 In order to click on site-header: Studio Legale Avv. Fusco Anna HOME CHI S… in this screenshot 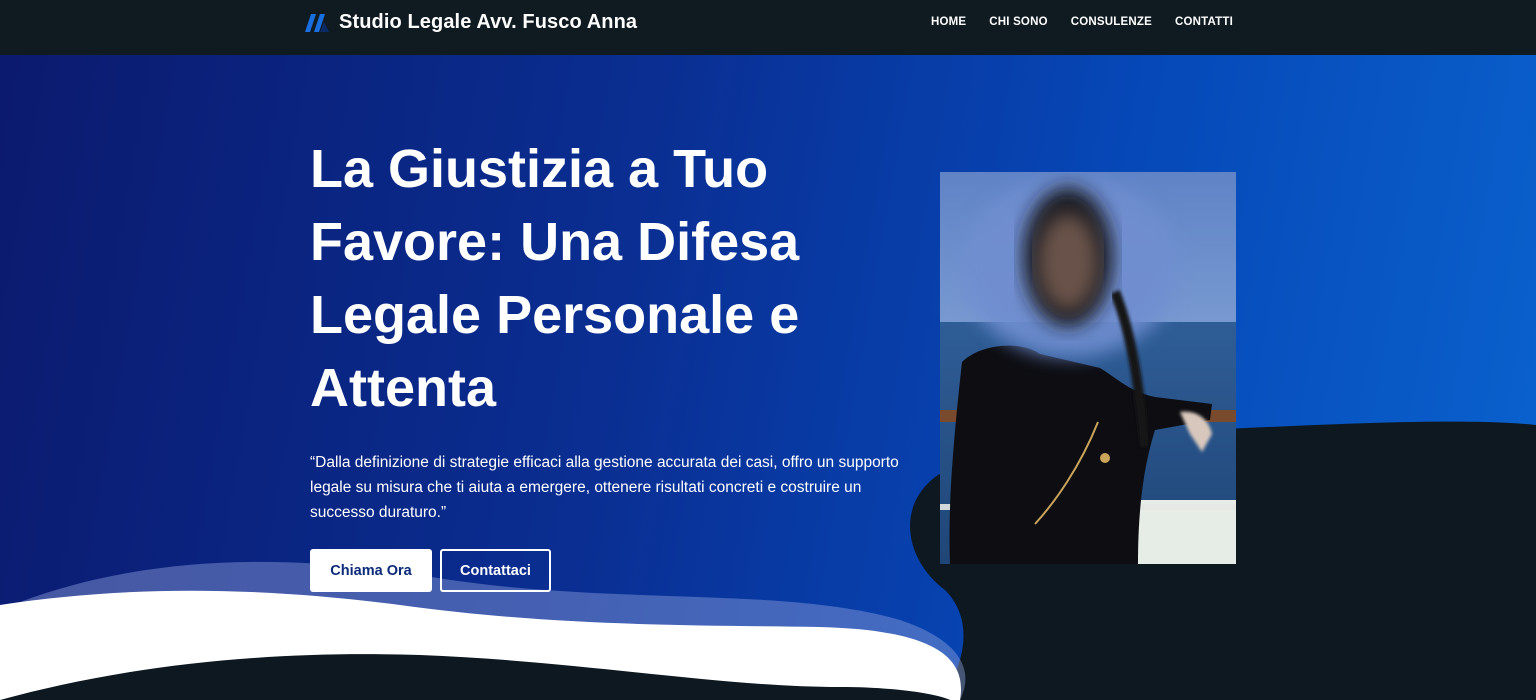, I will do `click(768, 27)`.